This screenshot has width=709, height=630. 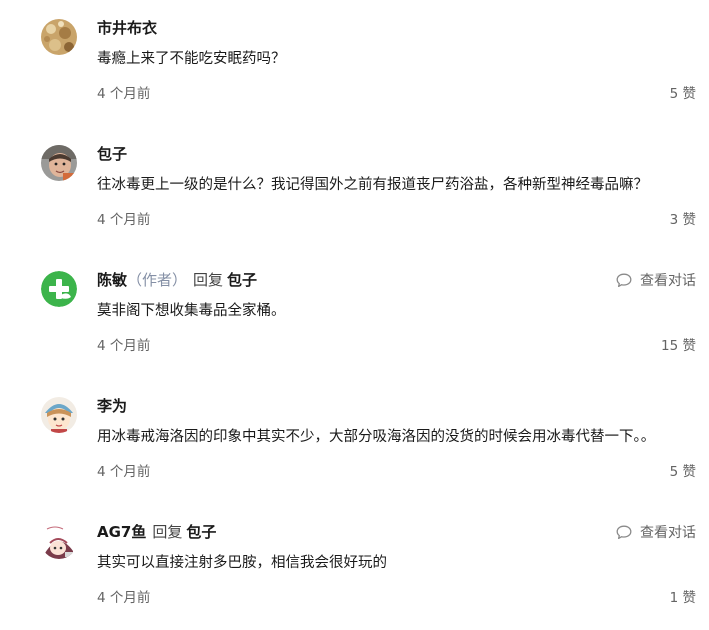 What do you see at coordinates (683, 598) in the screenshot?
I see `like-button: 1 赞` at bounding box center [683, 598].